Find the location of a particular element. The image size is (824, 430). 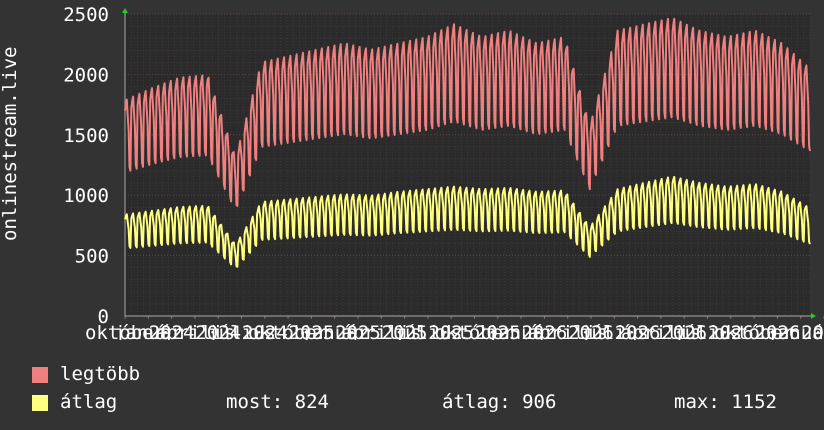

y-tick-label: 2500 is located at coordinates (86, 15).